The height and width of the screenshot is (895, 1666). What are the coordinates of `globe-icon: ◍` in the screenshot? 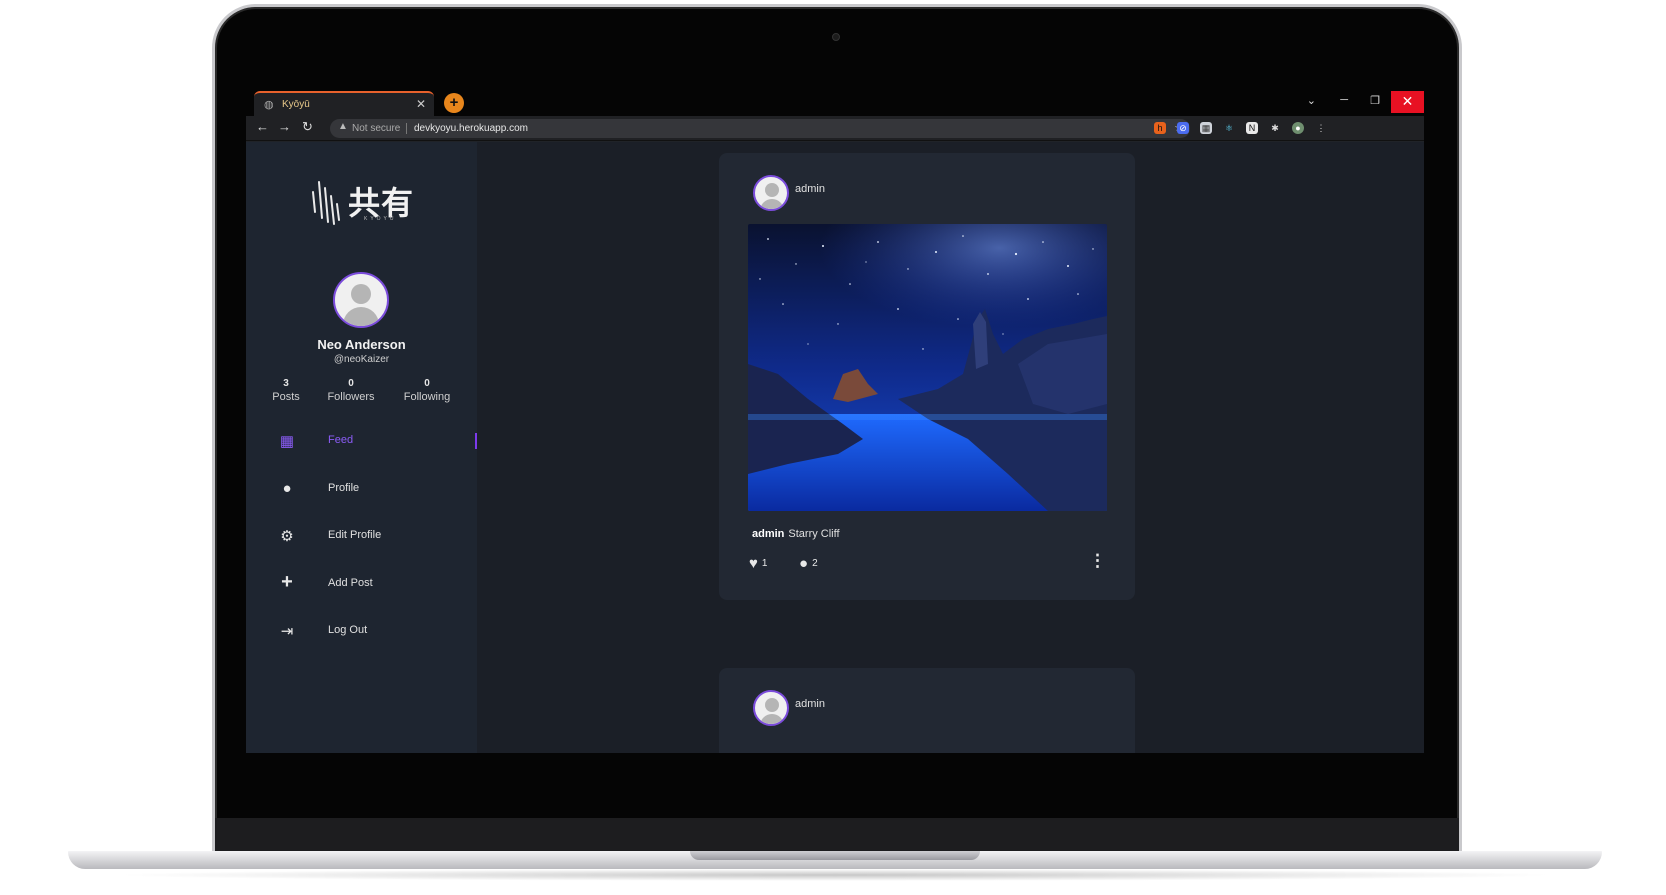 It's located at (269, 105).